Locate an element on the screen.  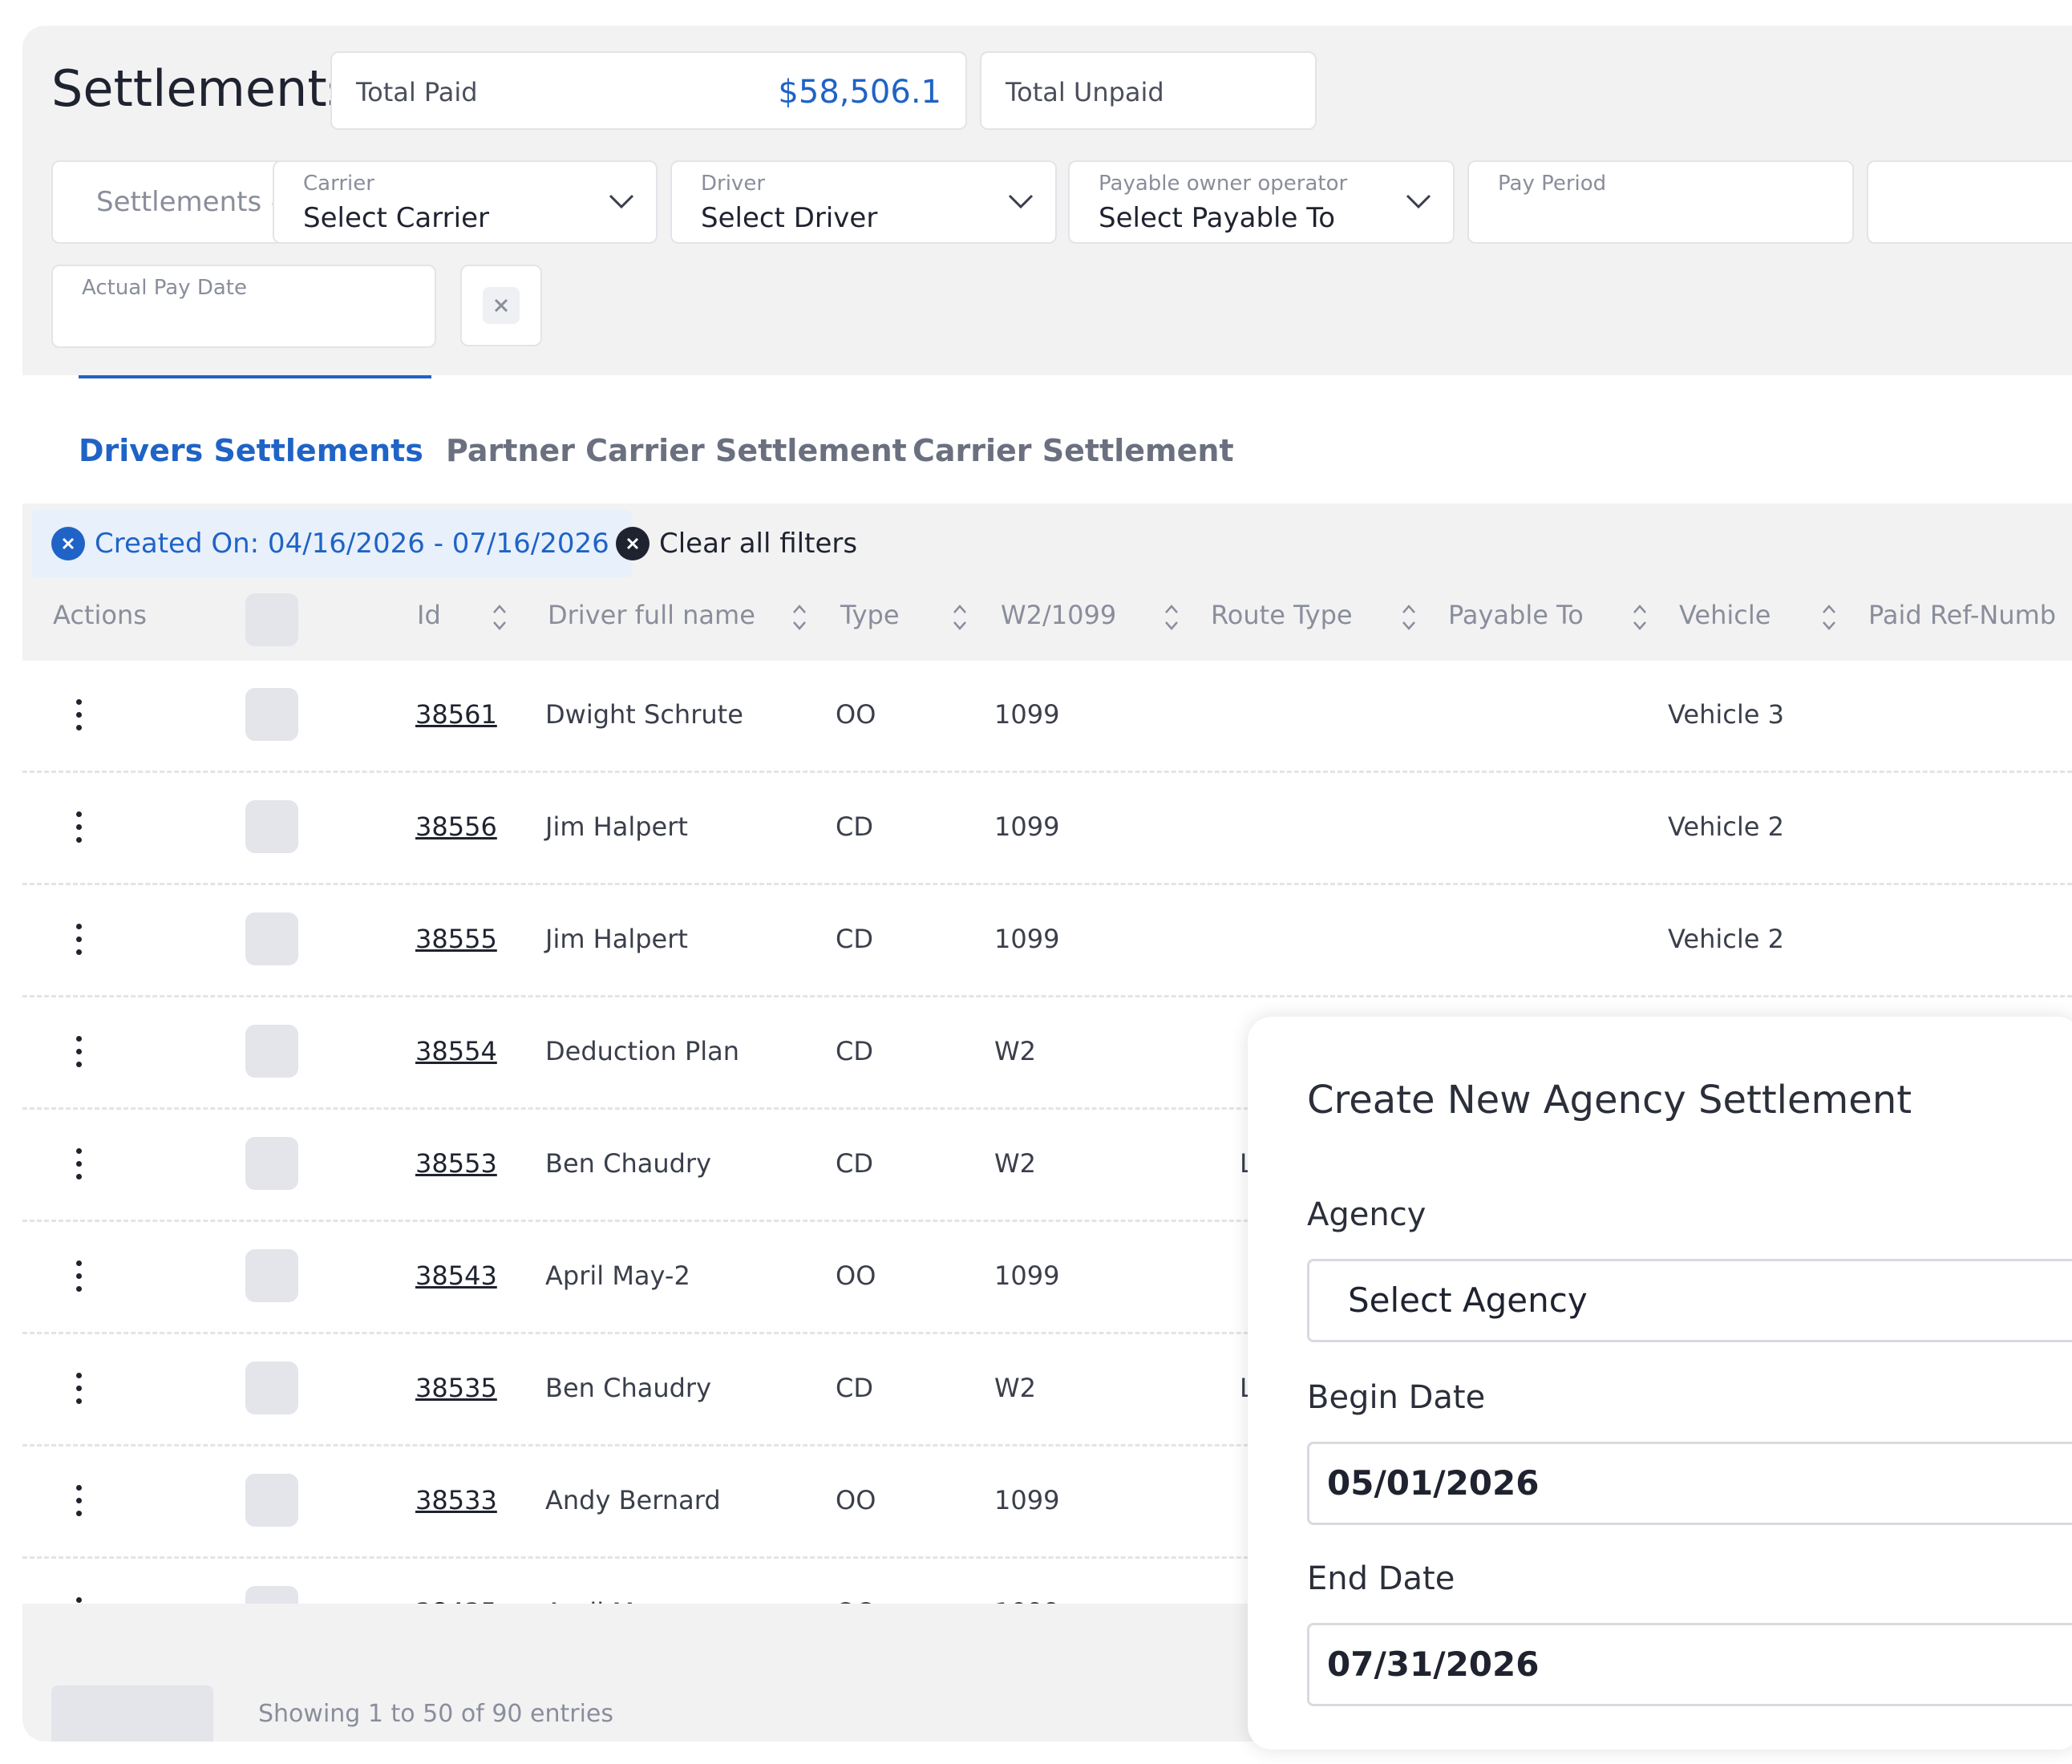
begin-date-input: 05/01/2026 is located at coordinates (1689, 1483).